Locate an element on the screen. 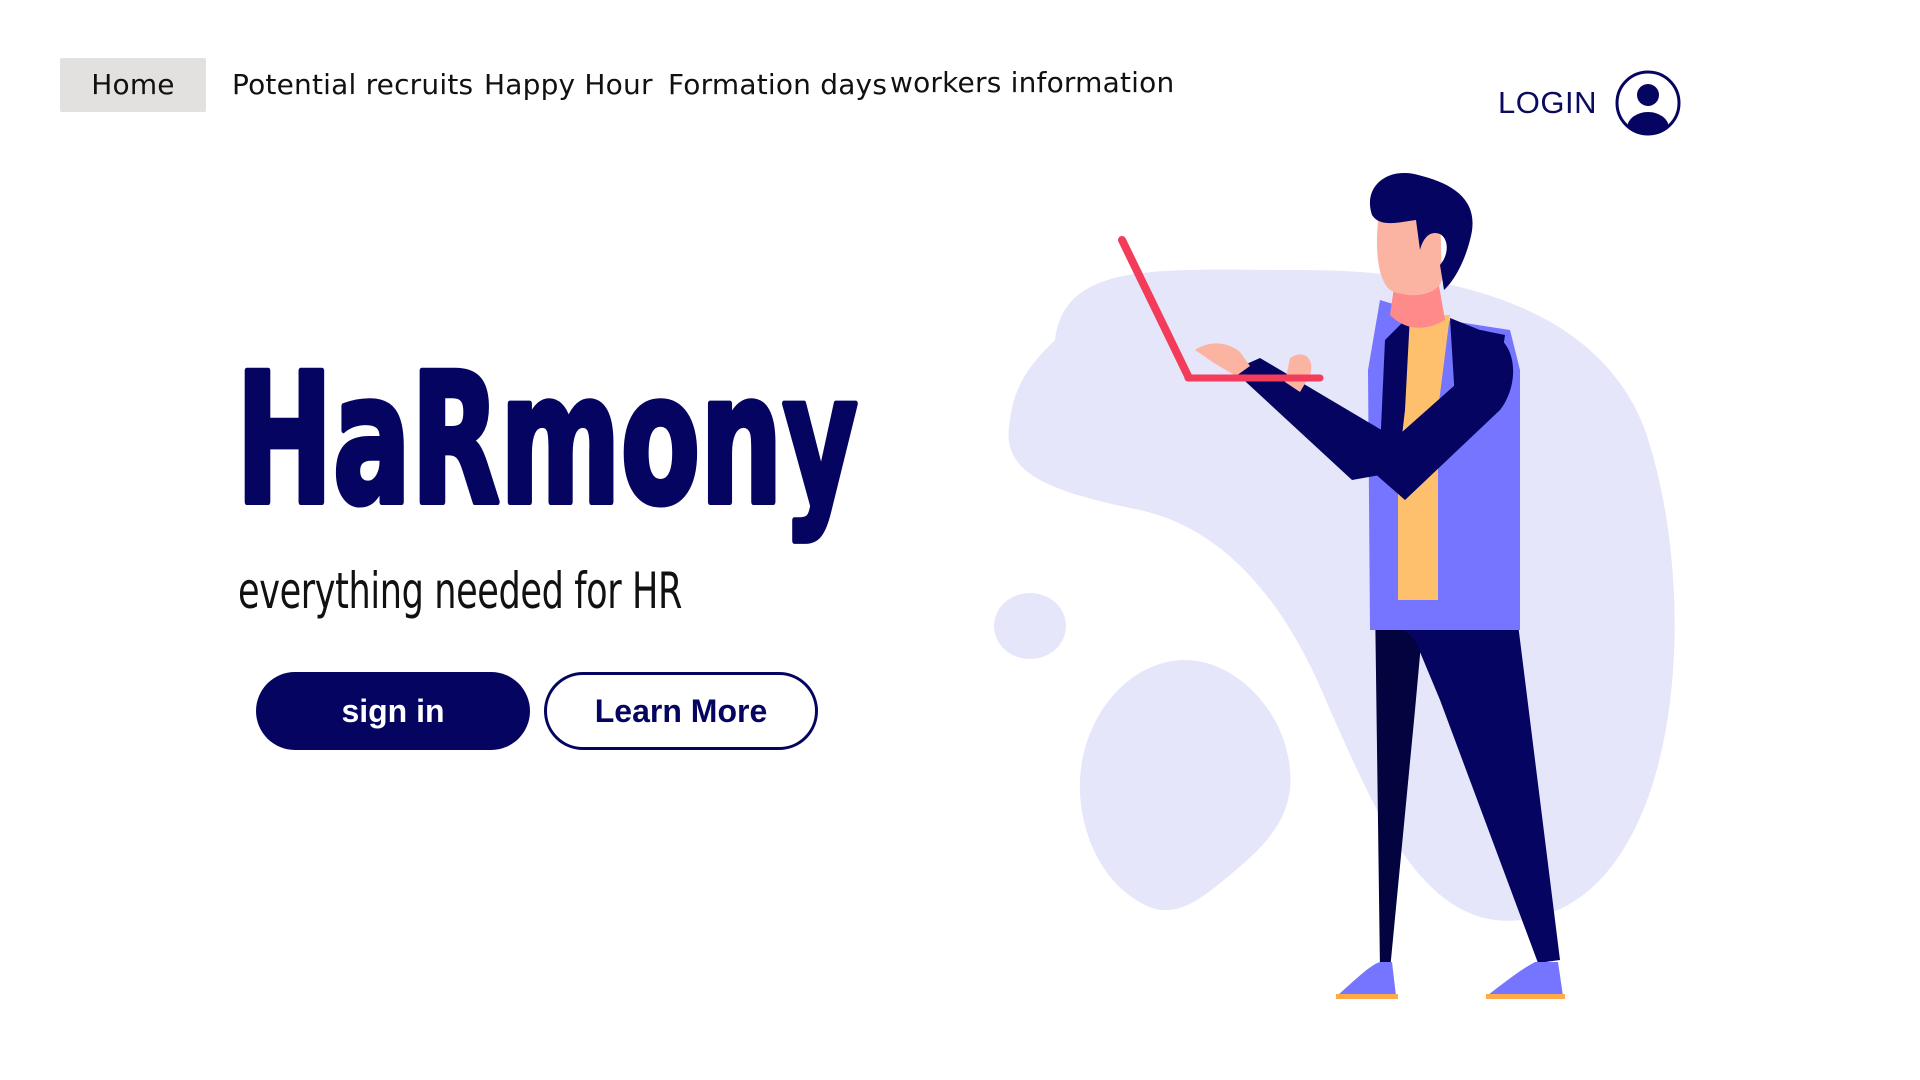 This screenshot has width=1920, height=1080. background-blob-small is located at coordinates (1030, 626).